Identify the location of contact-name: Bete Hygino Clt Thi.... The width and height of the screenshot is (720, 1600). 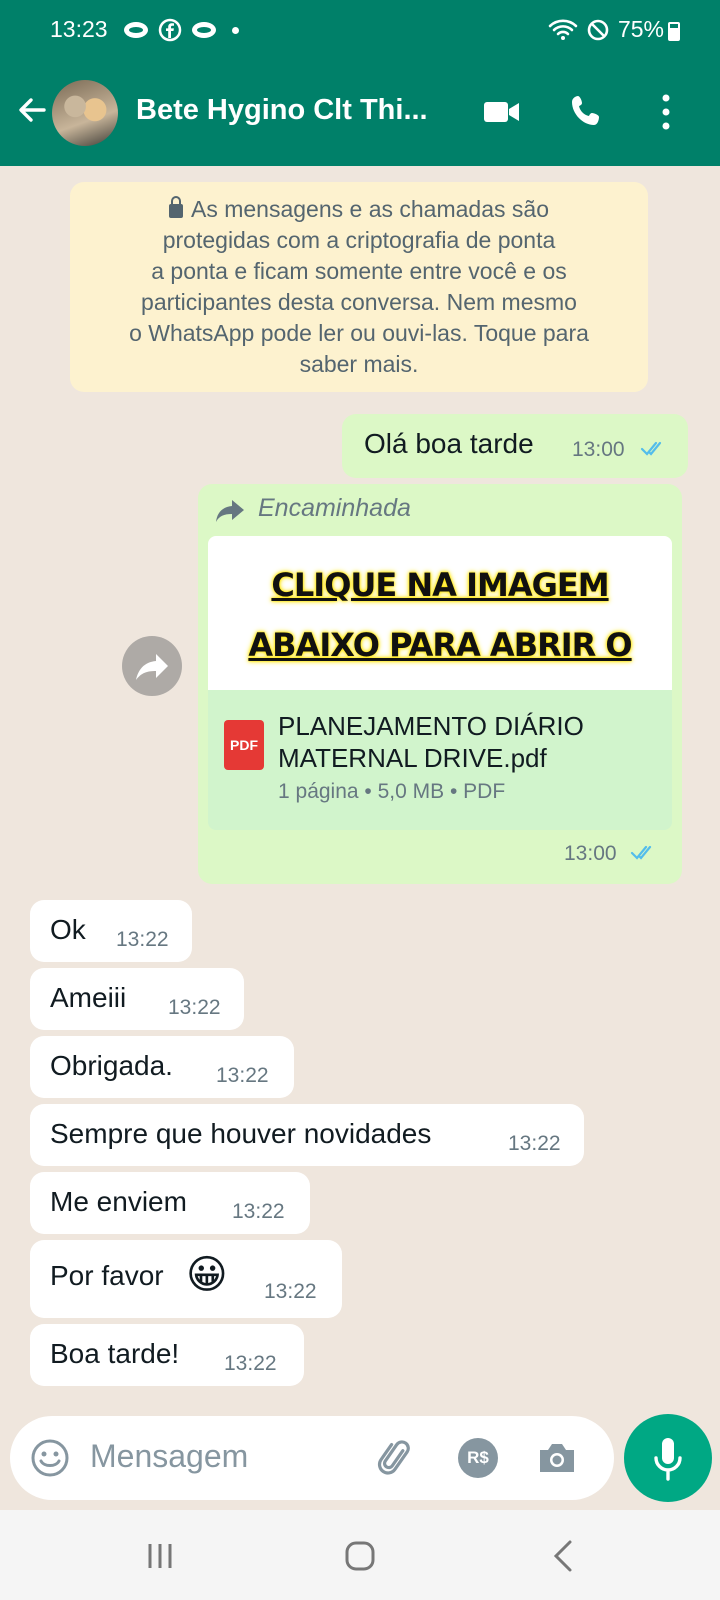
(296, 110).